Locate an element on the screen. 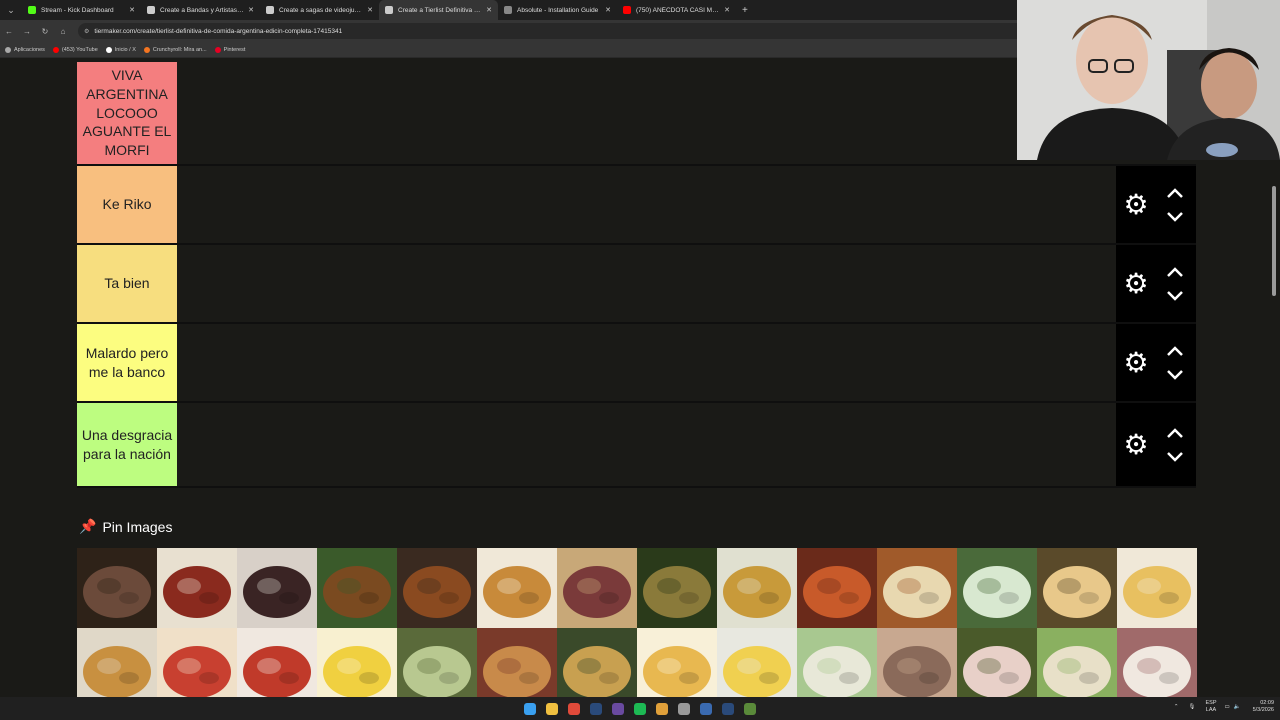  polenta-image is located at coordinates (357, 662).